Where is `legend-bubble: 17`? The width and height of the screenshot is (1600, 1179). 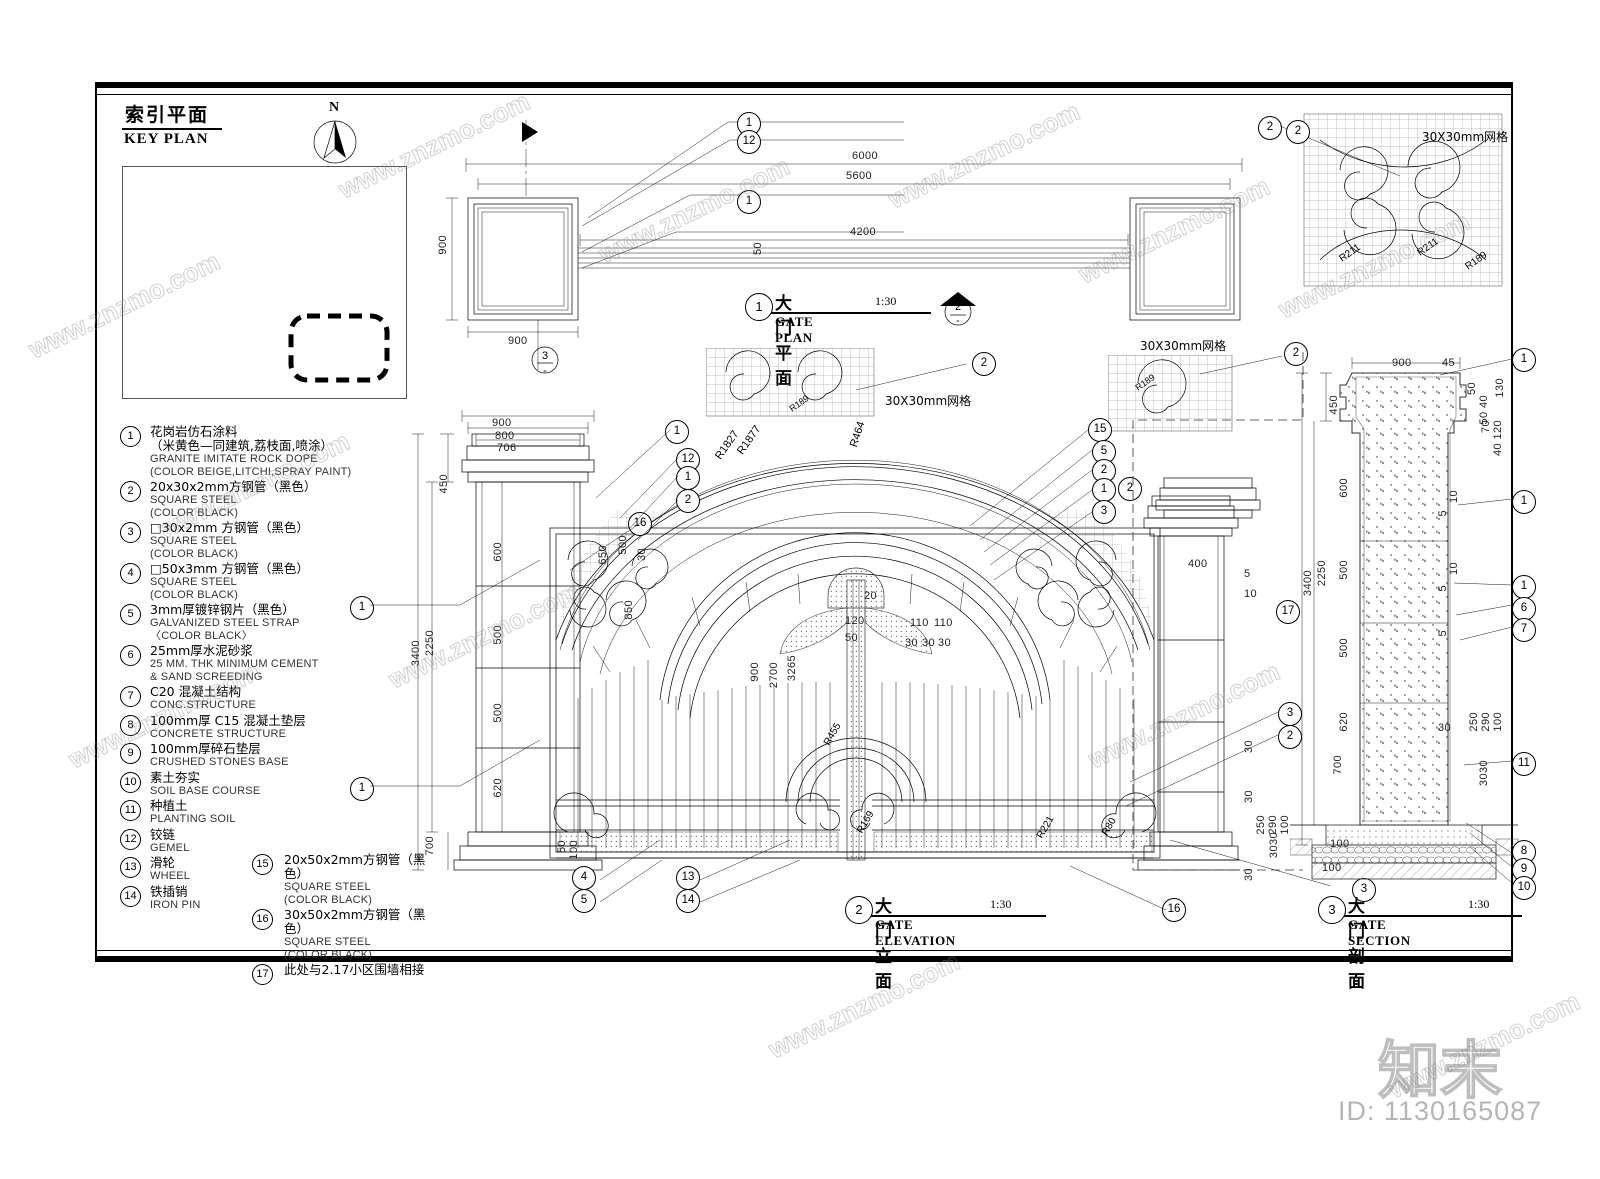 legend-bubble: 17 is located at coordinates (262, 974).